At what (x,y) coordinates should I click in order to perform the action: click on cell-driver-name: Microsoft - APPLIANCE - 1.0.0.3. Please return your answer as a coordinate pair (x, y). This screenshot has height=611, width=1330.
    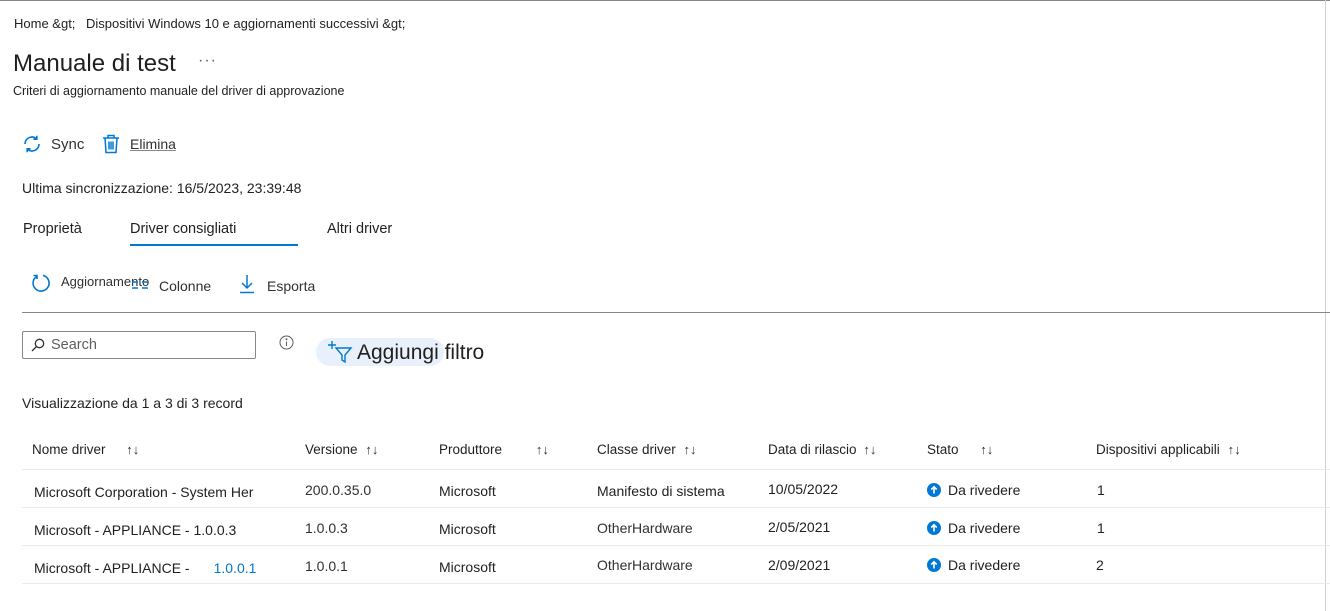
    Looking at the image, I should click on (135, 530).